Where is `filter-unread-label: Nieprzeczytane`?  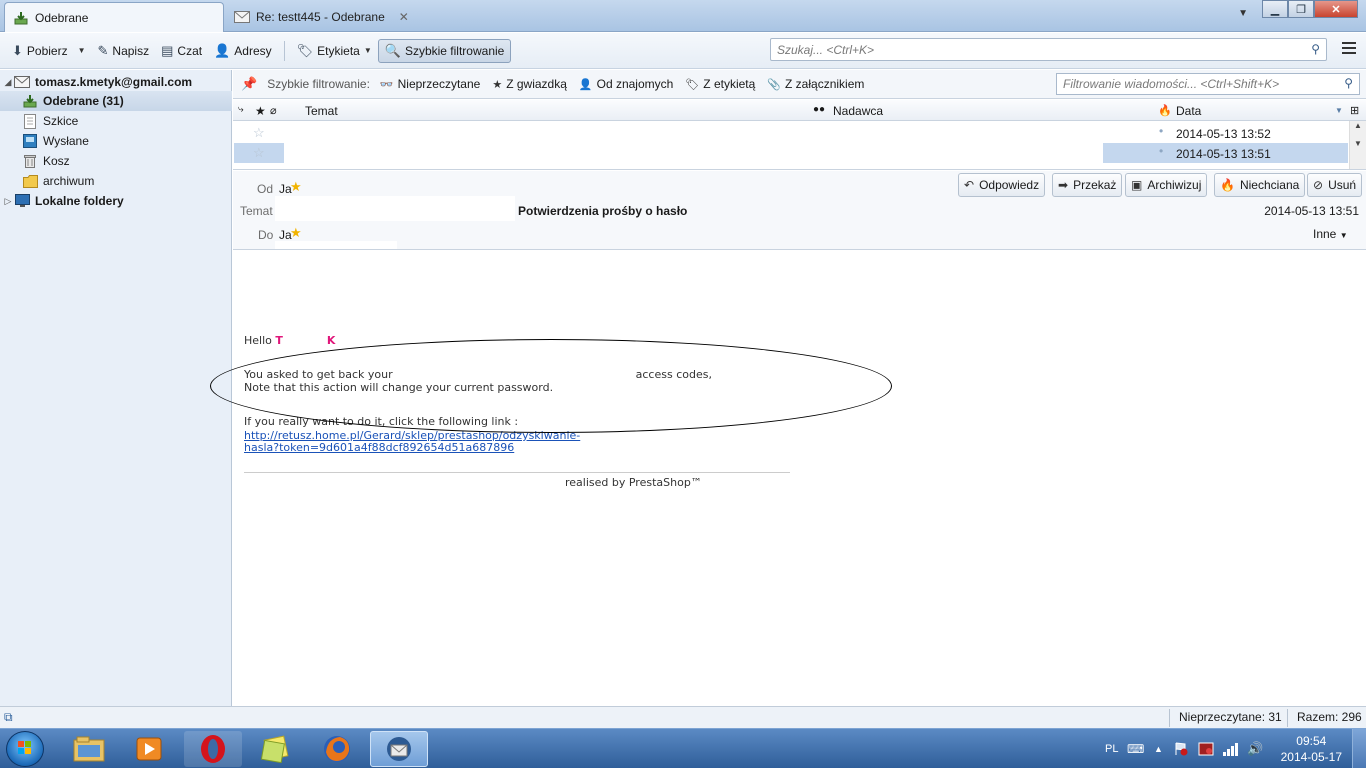 filter-unread-label: Nieprzeczytane is located at coordinates (439, 84).